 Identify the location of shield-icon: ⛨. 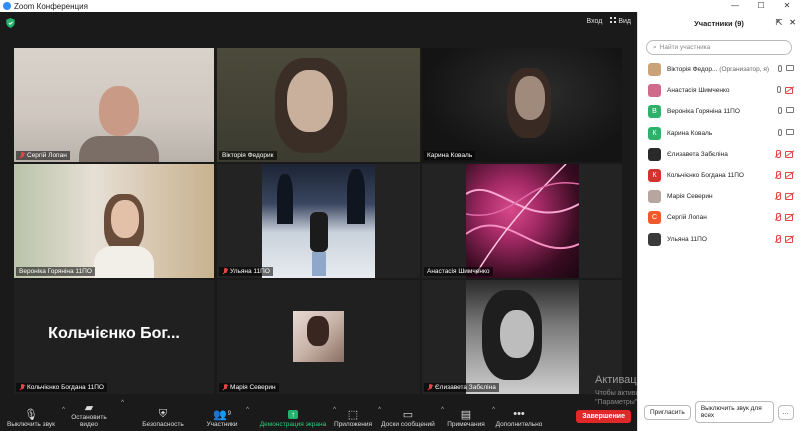
(163, 413).